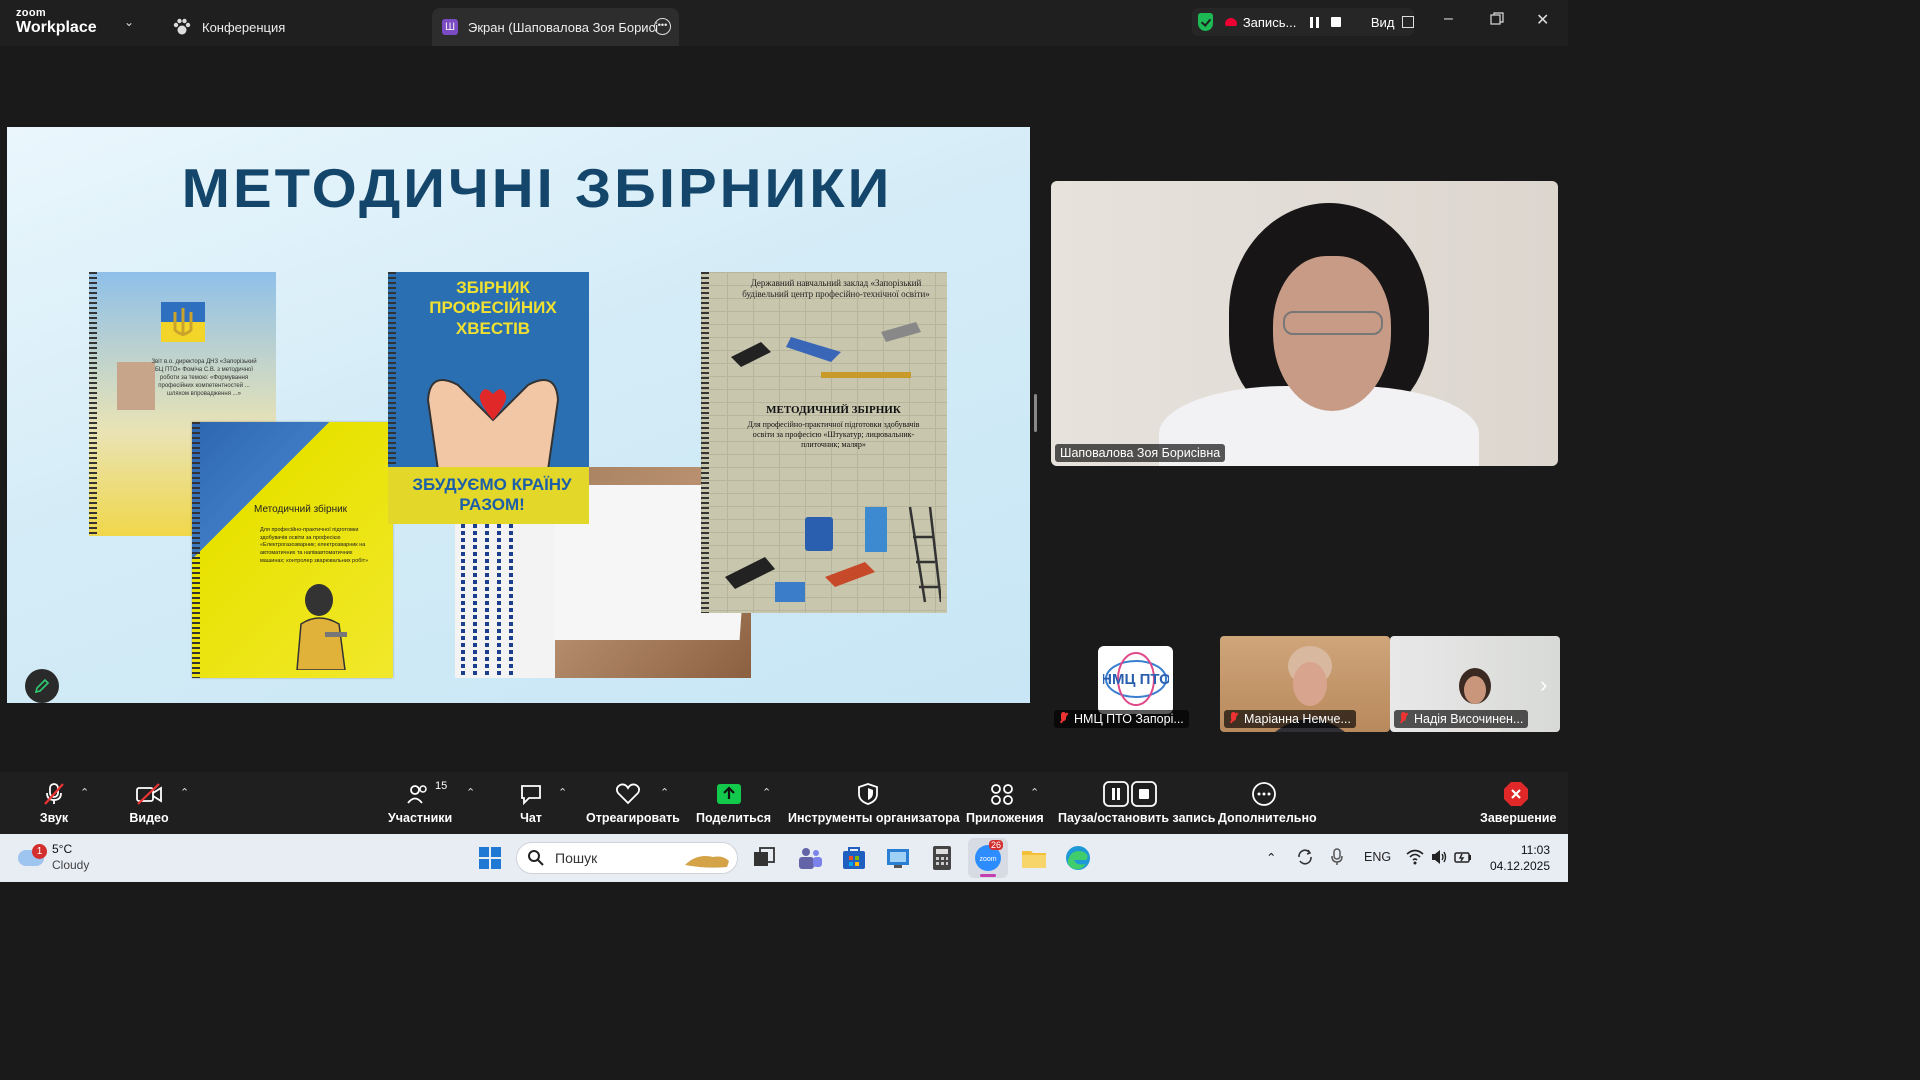 Image resolution: width=1920 pixels, height=1080 pixels. Describe the element at coordinates (942, 858) in the screenshot. I see `calculator-icon` at that location.